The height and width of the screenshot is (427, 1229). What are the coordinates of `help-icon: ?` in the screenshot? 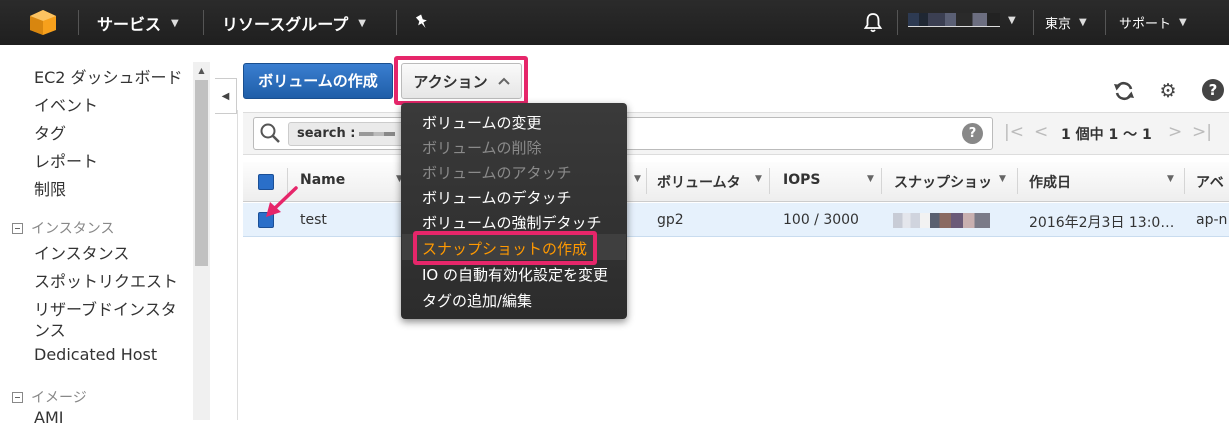 It's located at (1213, 90).